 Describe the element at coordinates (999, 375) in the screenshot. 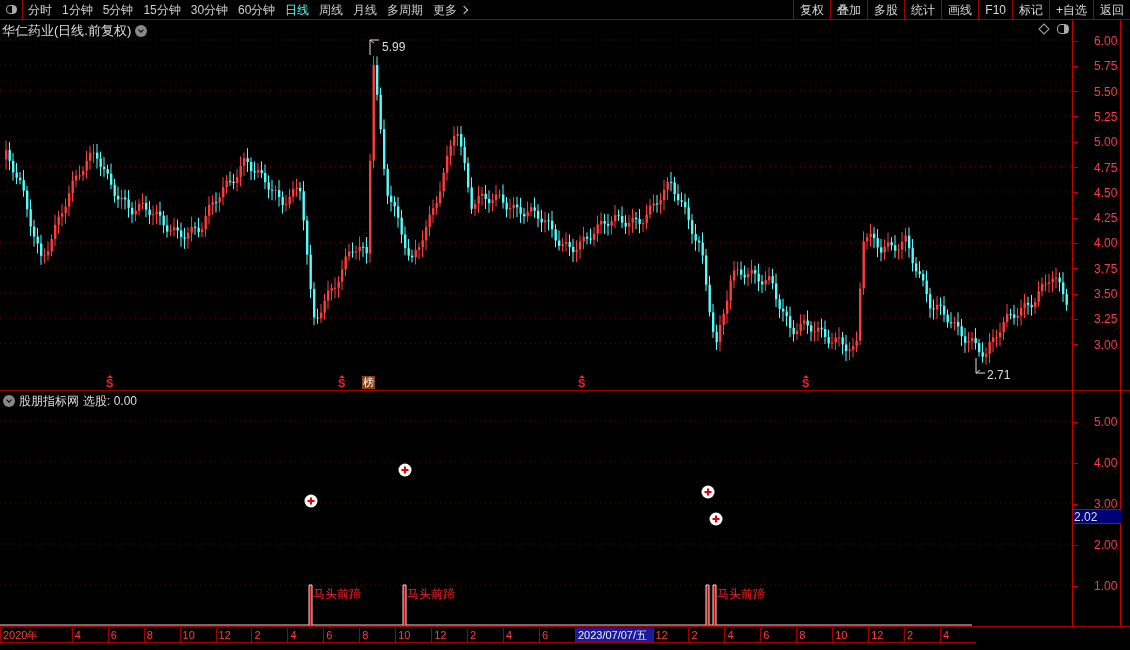

I see `low-price-label: 2.71` at that location.